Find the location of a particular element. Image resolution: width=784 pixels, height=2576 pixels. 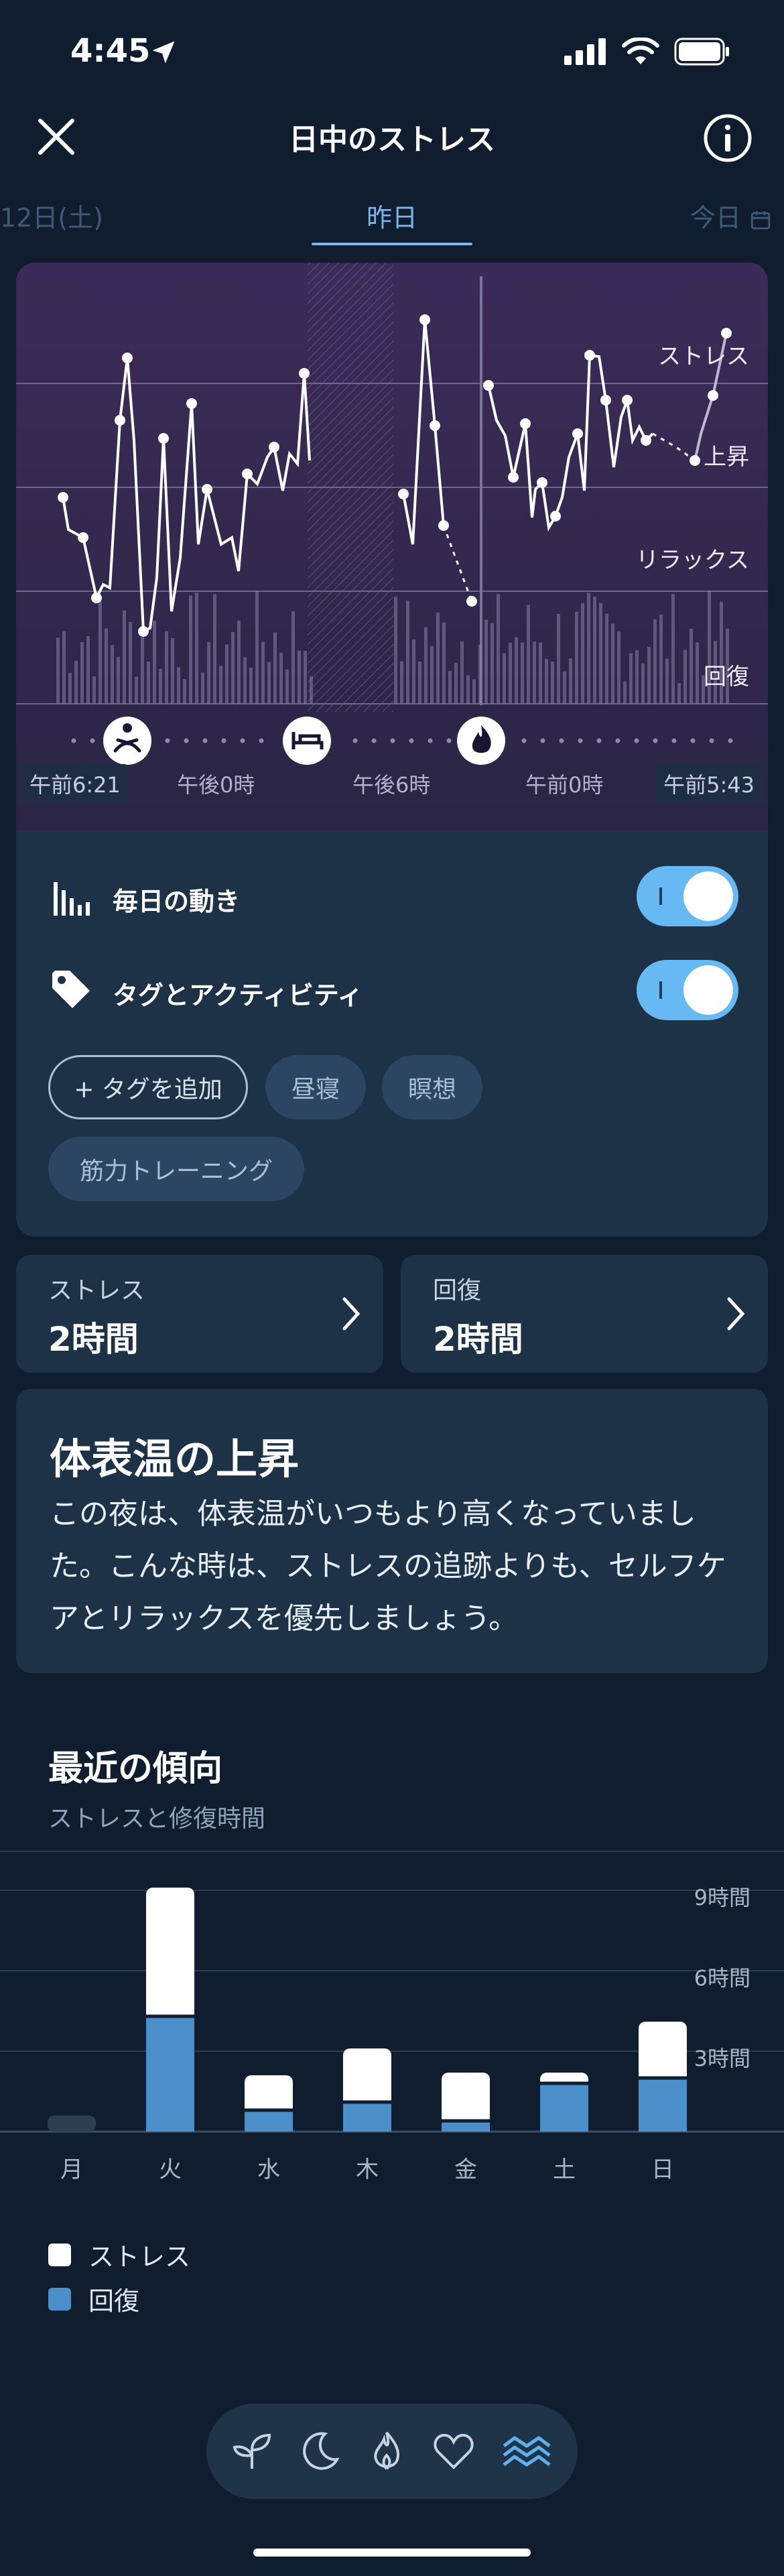

time-label-midnight: 午前0時 is located at coordinates (564, 785).